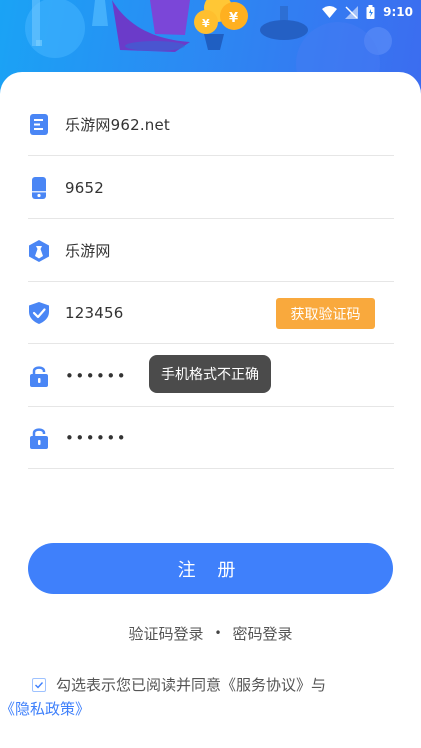  What do you see at coordinates (211, 188) in the screenshot?
I see `phone-field: 9652` at bounding box center [211, 188].